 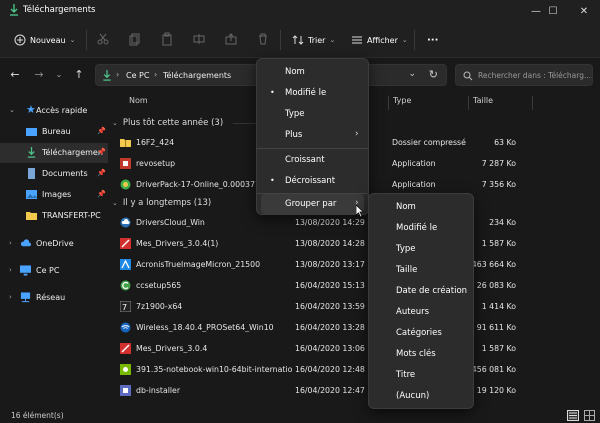 What do you see at coordinates (421, 249) in the screenshot?
I see `group-by-type: Type` at bounding box center [421, 249].